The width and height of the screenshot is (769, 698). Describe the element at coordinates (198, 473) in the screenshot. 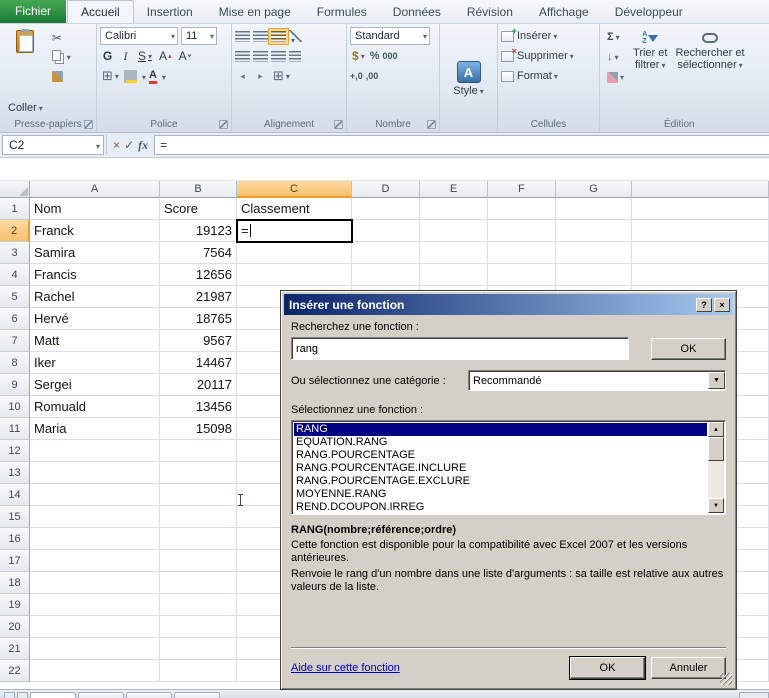

I see `cell-b13` at that location.